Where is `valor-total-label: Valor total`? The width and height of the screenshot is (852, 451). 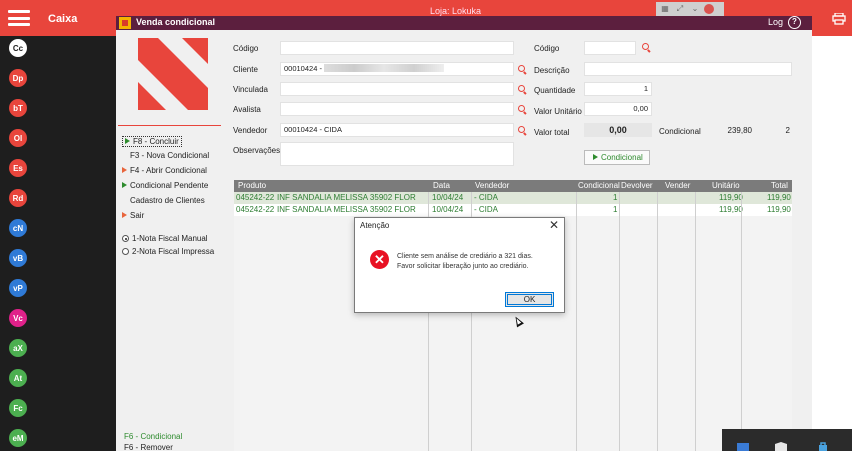 valor-total-label: Valor total is located at coordinates (552, 132).